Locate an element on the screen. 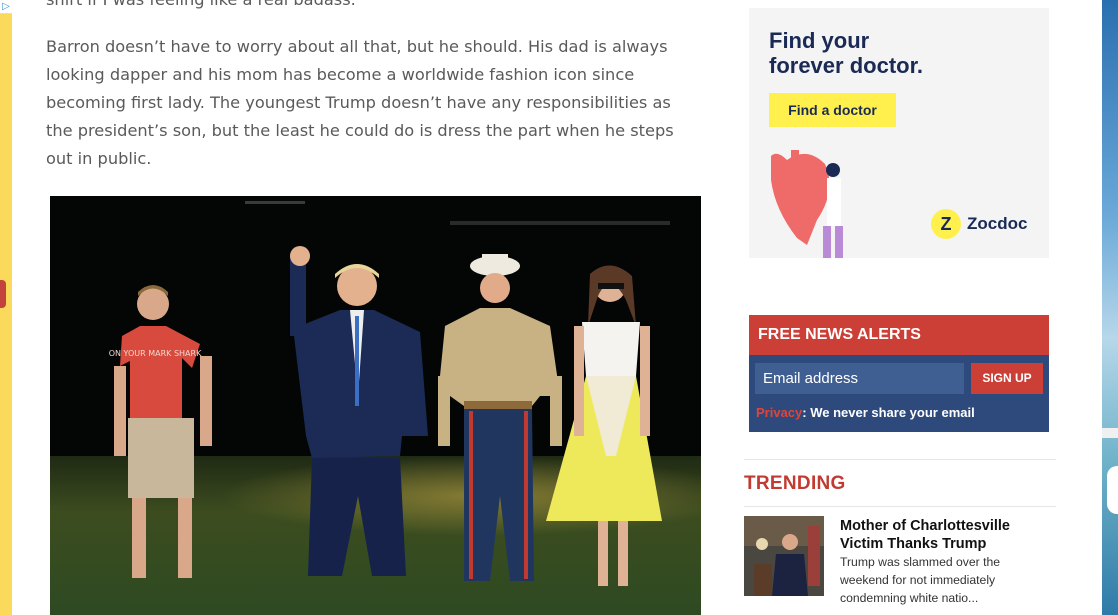  ad-choices-icon: ▷ is located at coordinates (6, 7).